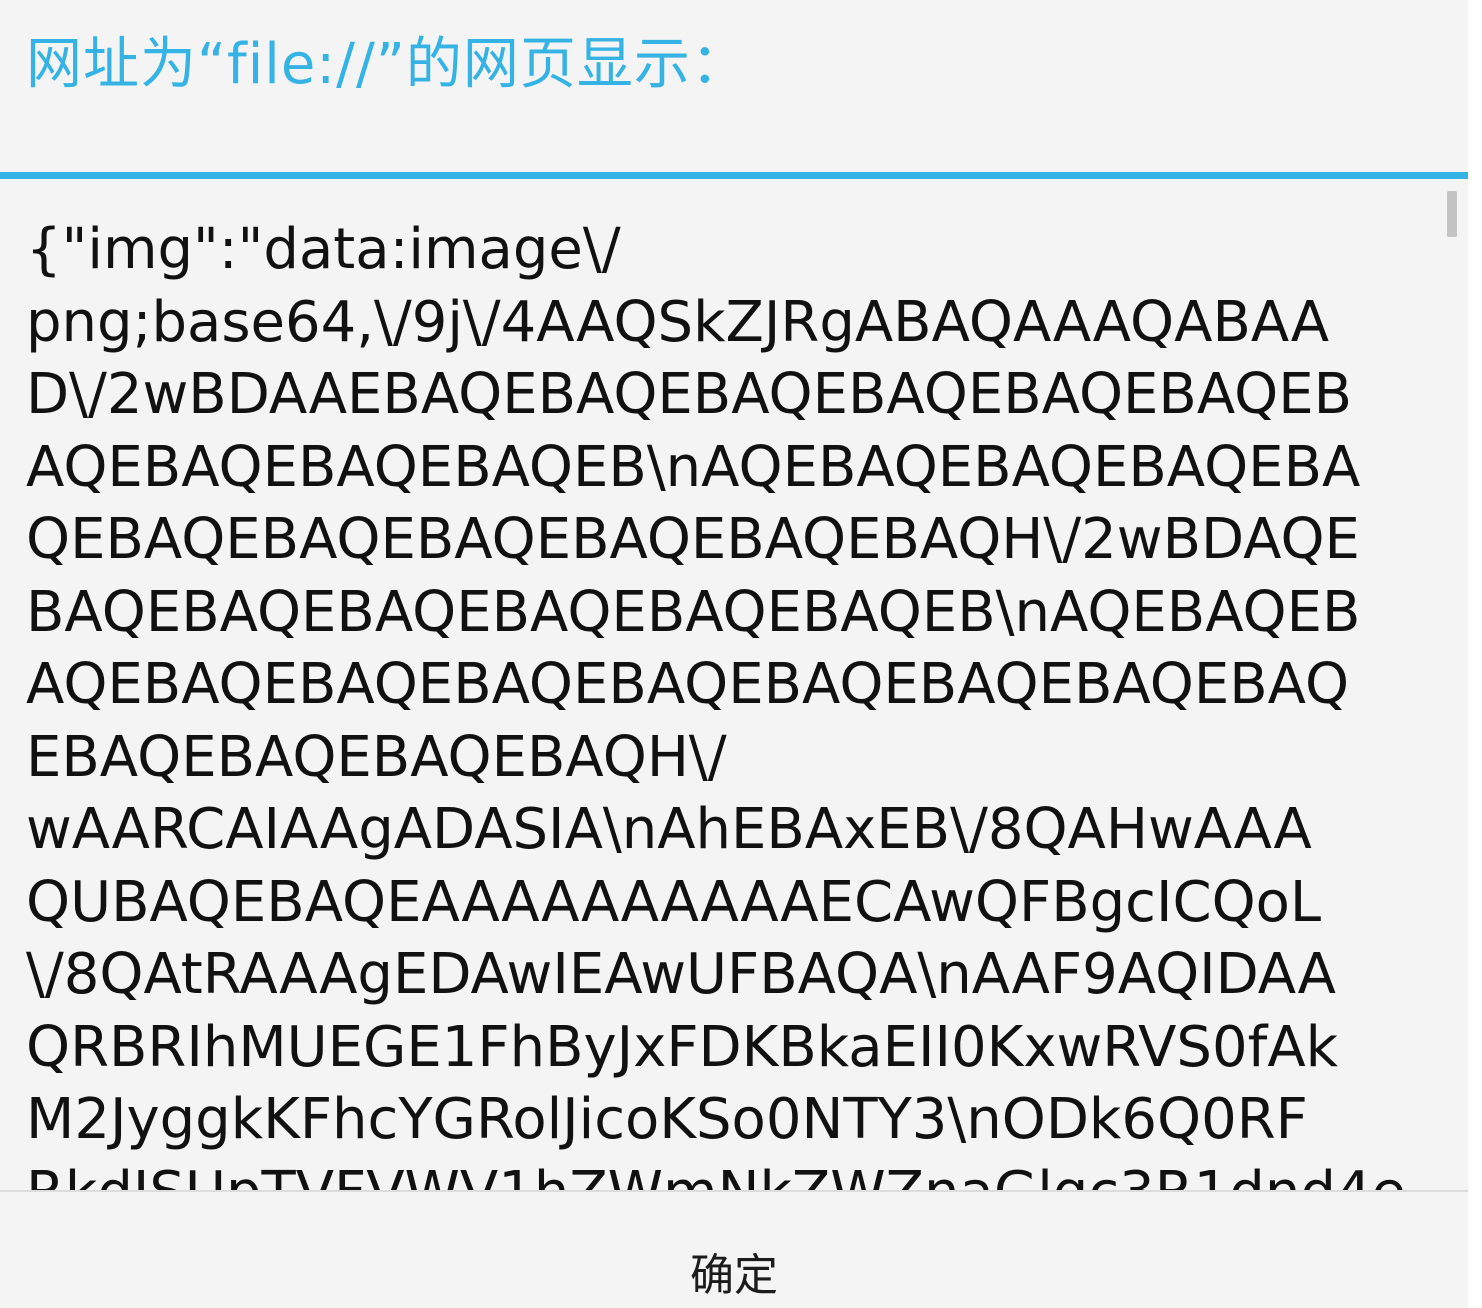 The image size is (1482, 1308). Describe the element at coordinates (323, 249) in the screenshot. I see `message-line: {"img":"data:image\/` at that location.